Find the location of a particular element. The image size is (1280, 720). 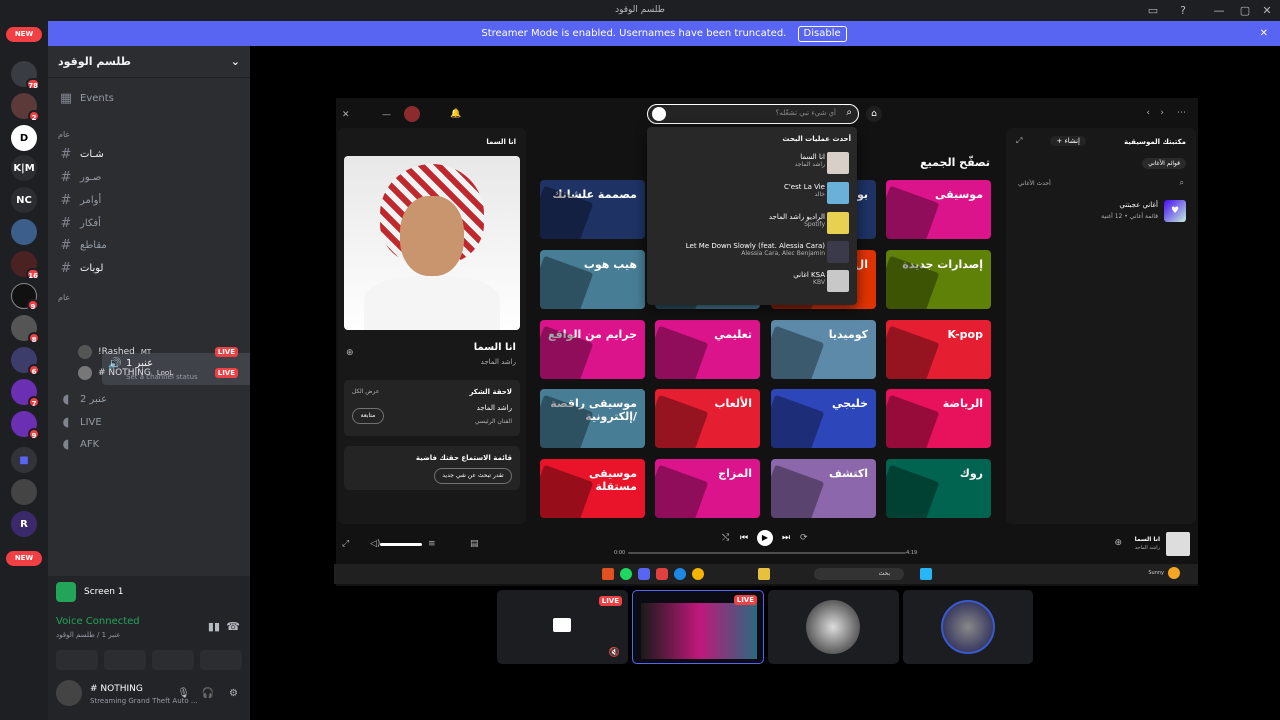

channel-item: # شـات is located at coordinates (150, 154).